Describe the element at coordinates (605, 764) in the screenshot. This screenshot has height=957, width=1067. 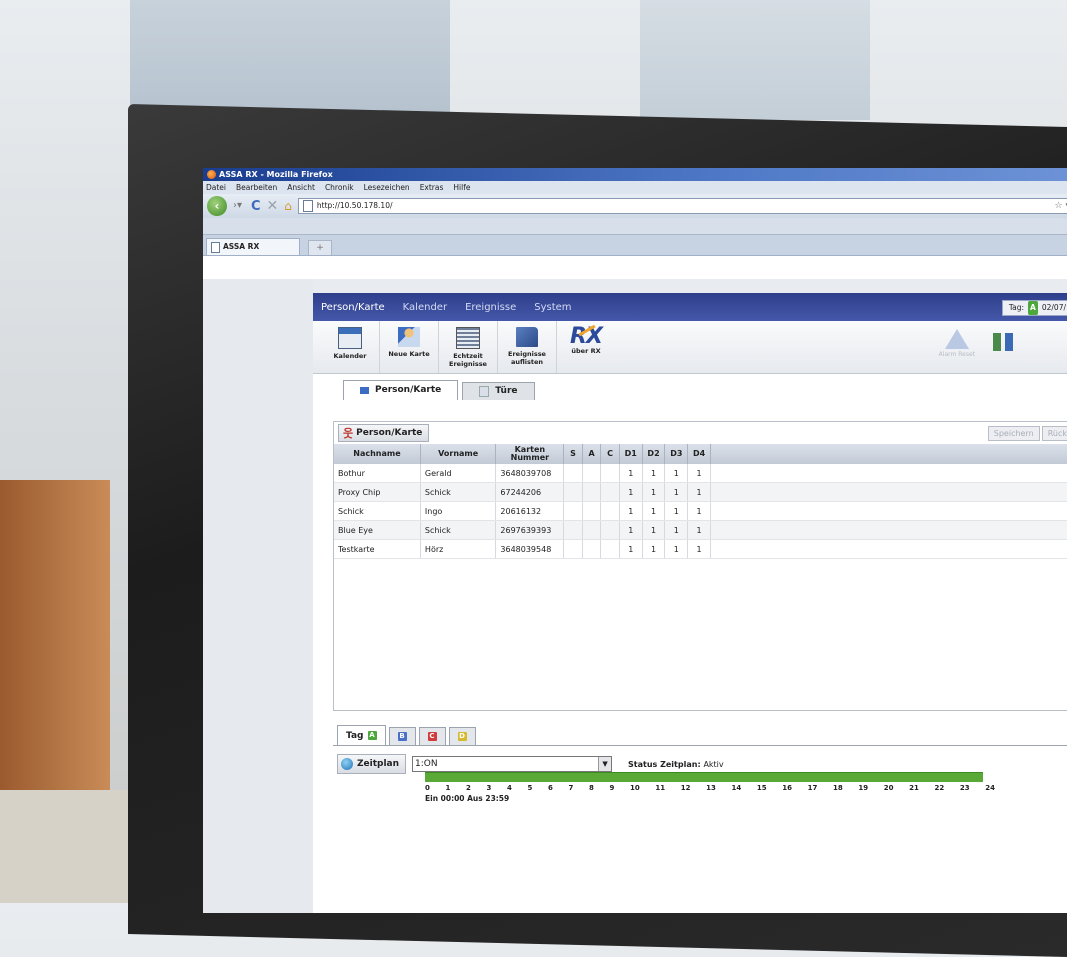
I see `chevron-down-icon: ▼` at that location.